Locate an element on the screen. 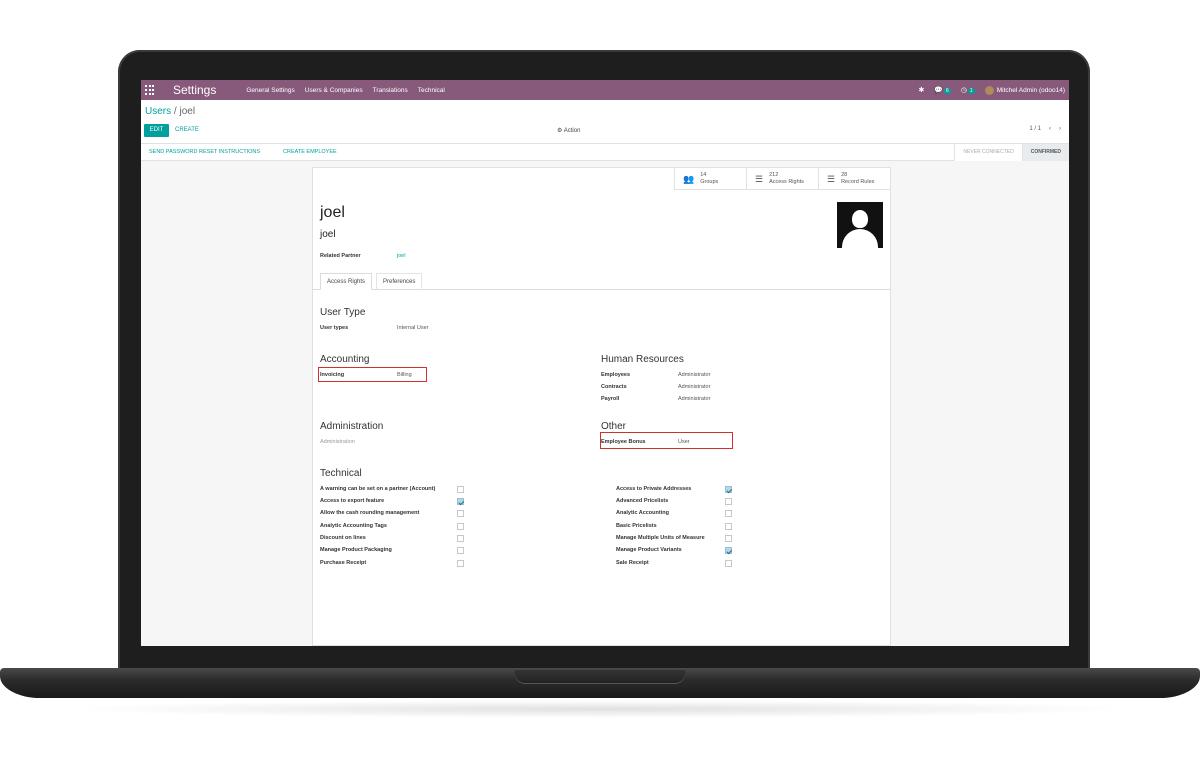 This screenshot has height=766, width=1200. avatar-placeholder-head is located at coordinates (860, 219).